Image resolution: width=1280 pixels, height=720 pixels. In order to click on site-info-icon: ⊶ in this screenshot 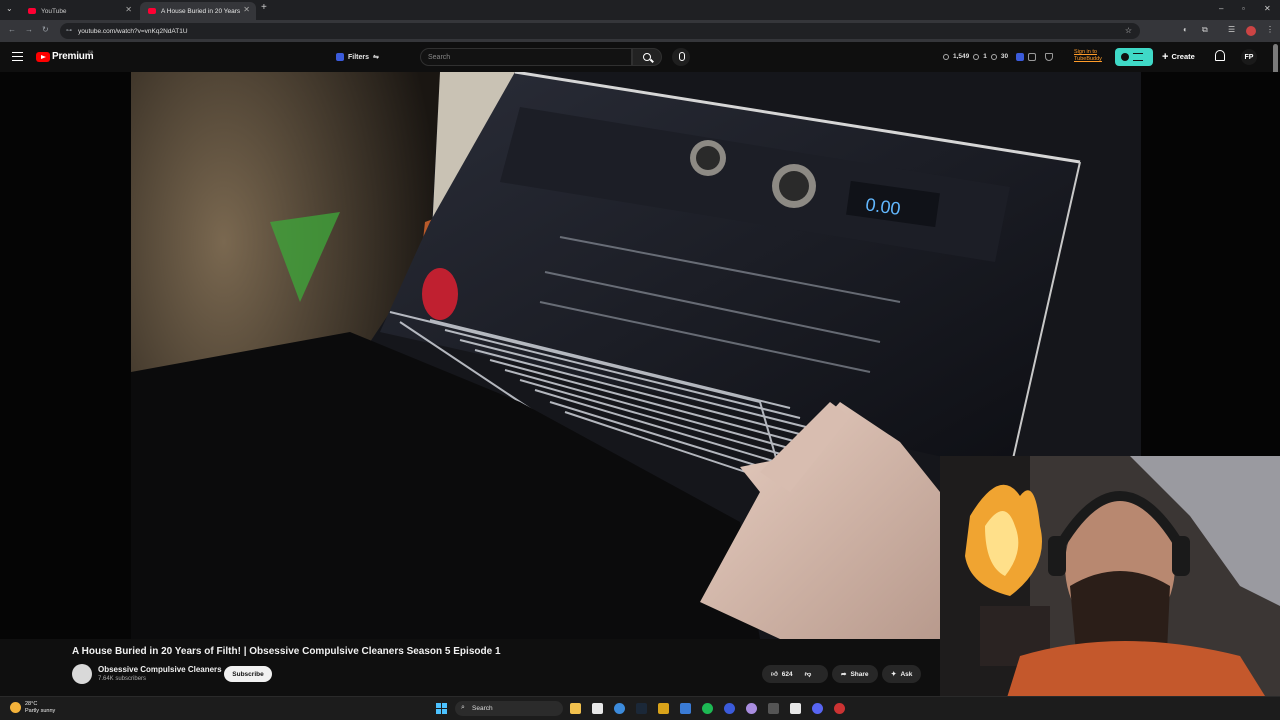, I will do `click(69, 30)`.